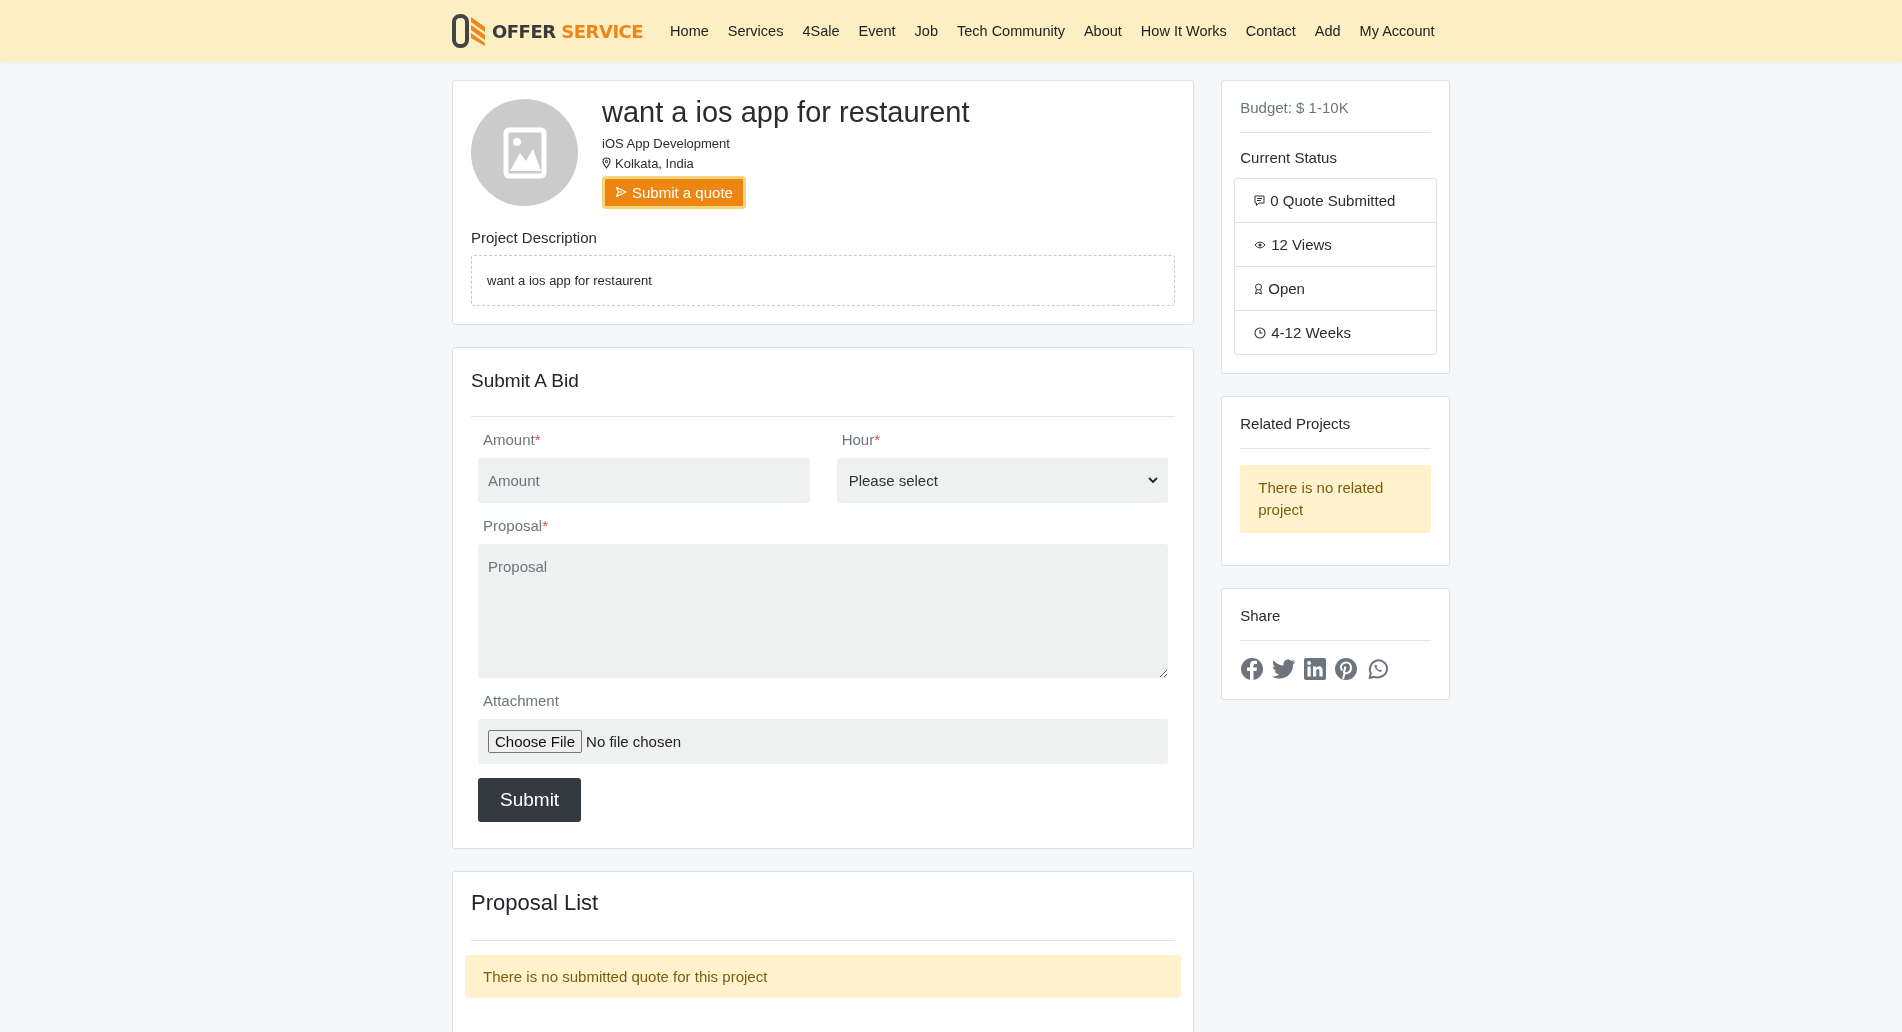  I want to click on status-text: 0 Quote Submitted, so click(1333, 200).